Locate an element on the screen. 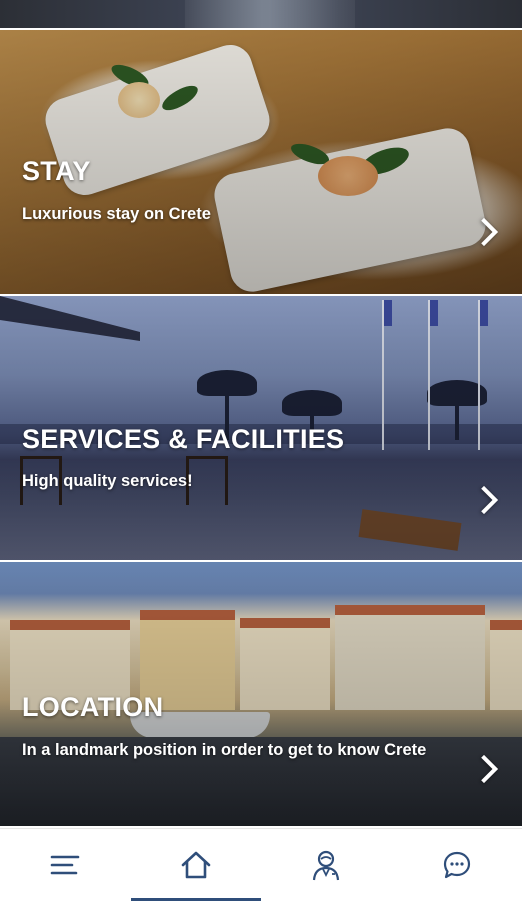  nav-concierge-button is located at coordinates (326, 865).